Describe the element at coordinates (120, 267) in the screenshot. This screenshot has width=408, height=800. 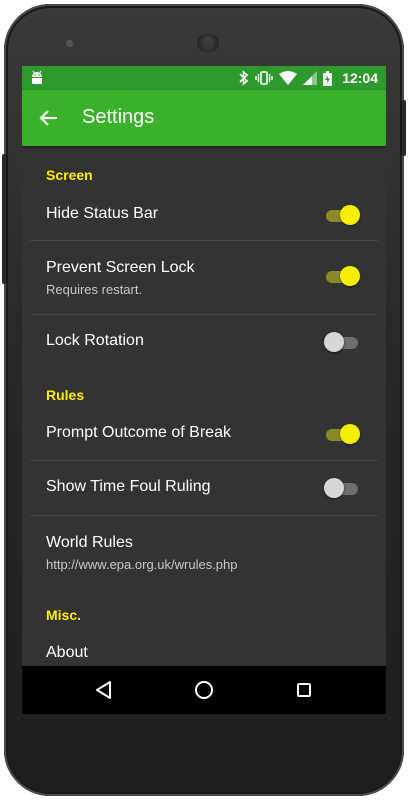
I see `setting-title: Prevent Screen Lock` at that location.